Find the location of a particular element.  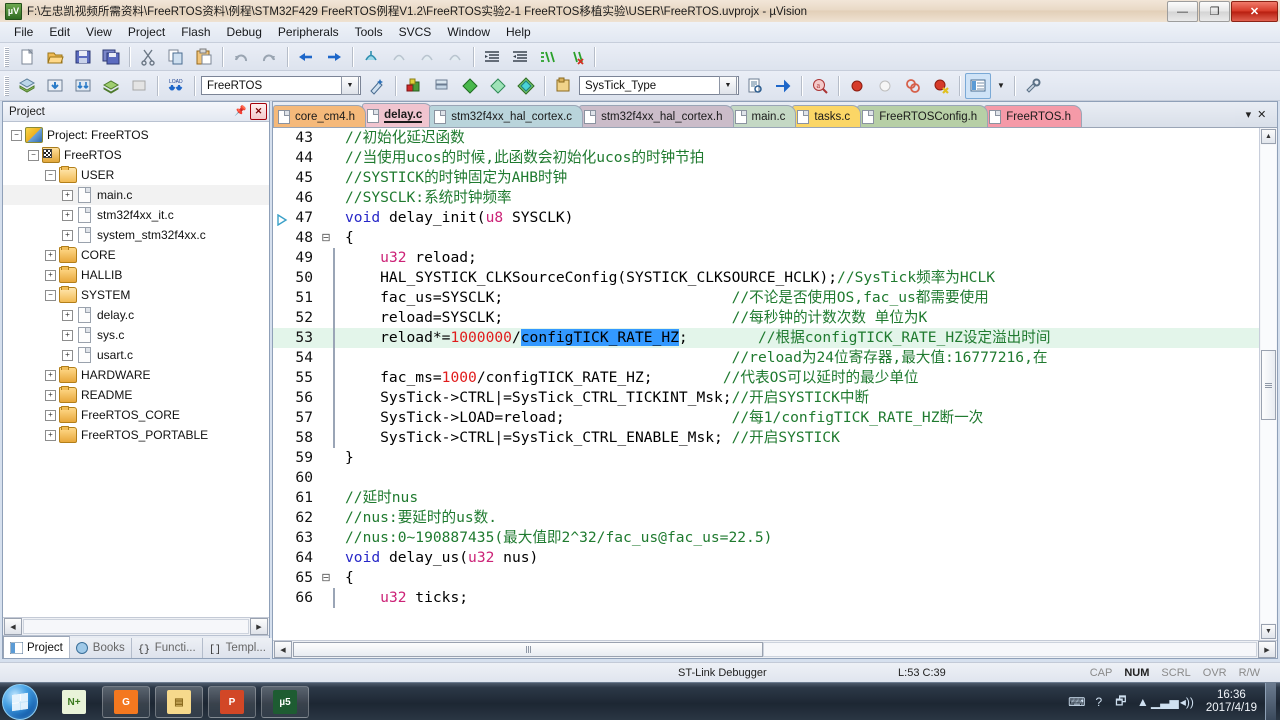

menu-item-view: View is located at coordinates (99, 32).